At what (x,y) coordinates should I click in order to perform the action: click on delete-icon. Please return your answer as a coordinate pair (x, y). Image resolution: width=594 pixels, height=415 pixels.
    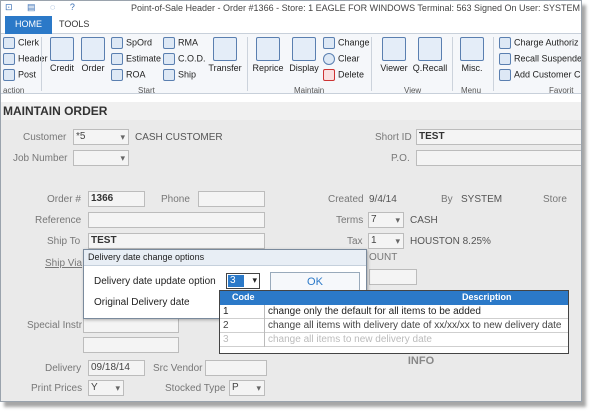
    Looking at the image, I should click on (329, 75).